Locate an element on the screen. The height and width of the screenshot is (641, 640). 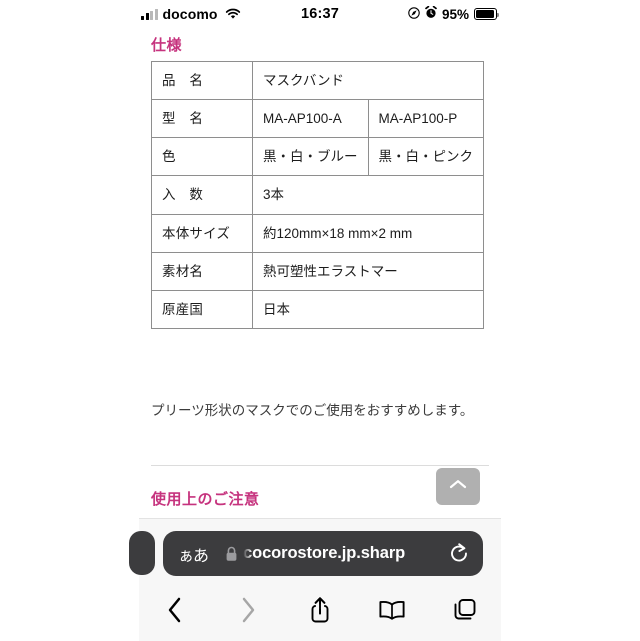
row-value: マスクバンド is located at coordinates (368, 80).